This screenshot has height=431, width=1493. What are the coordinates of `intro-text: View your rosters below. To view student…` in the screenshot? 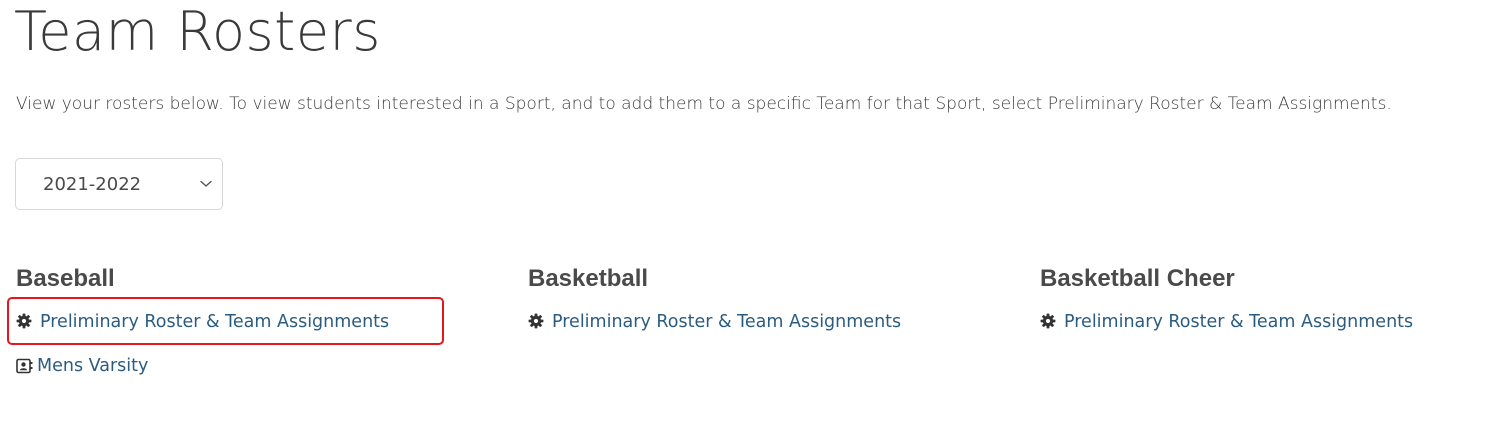 It's located at (704, 104).